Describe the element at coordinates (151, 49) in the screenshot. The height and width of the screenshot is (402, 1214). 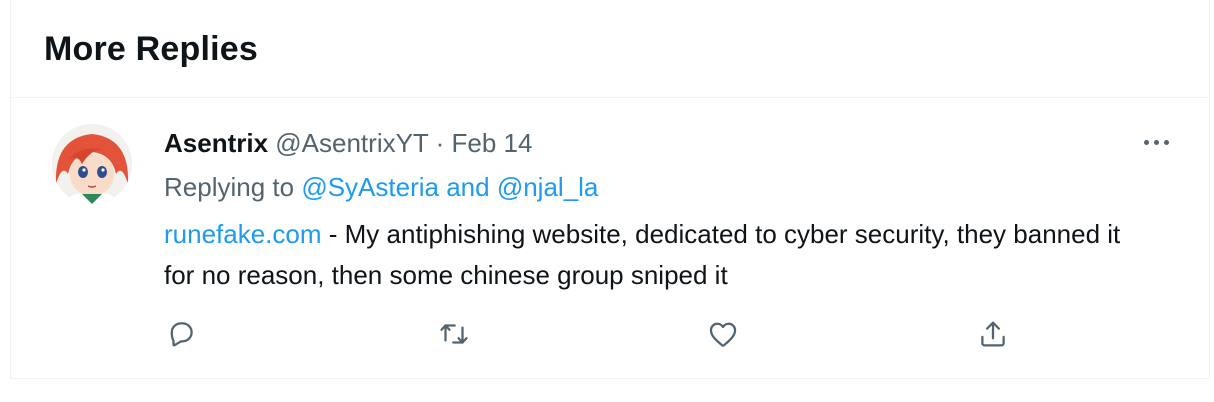
I see `section-title: More Replies` at that location.